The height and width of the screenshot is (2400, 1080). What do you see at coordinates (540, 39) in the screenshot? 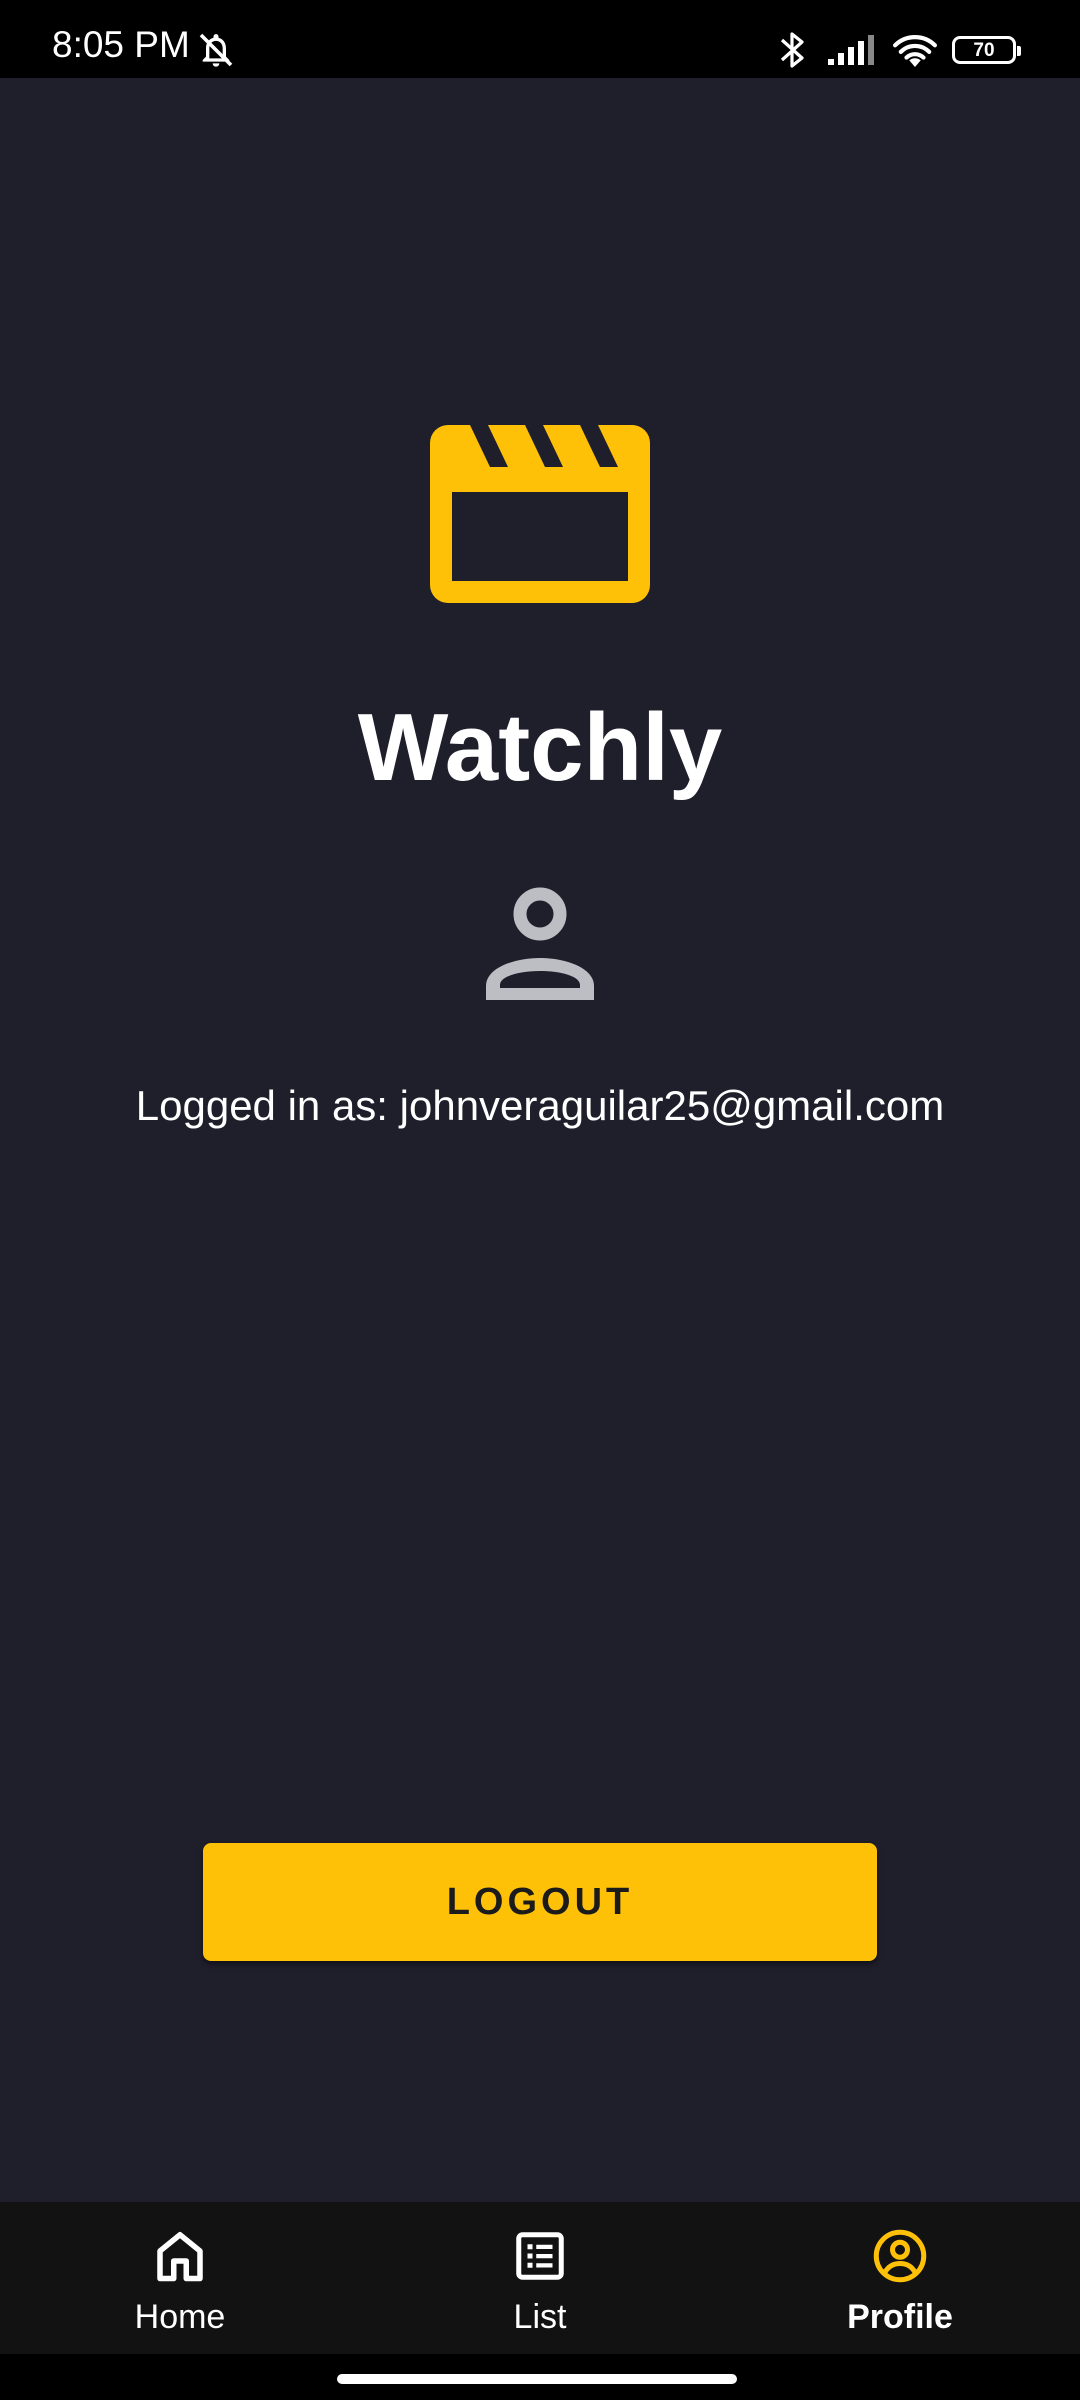
I see `status-bar: 8:05 PM 70` at bounding box center [540, 39].